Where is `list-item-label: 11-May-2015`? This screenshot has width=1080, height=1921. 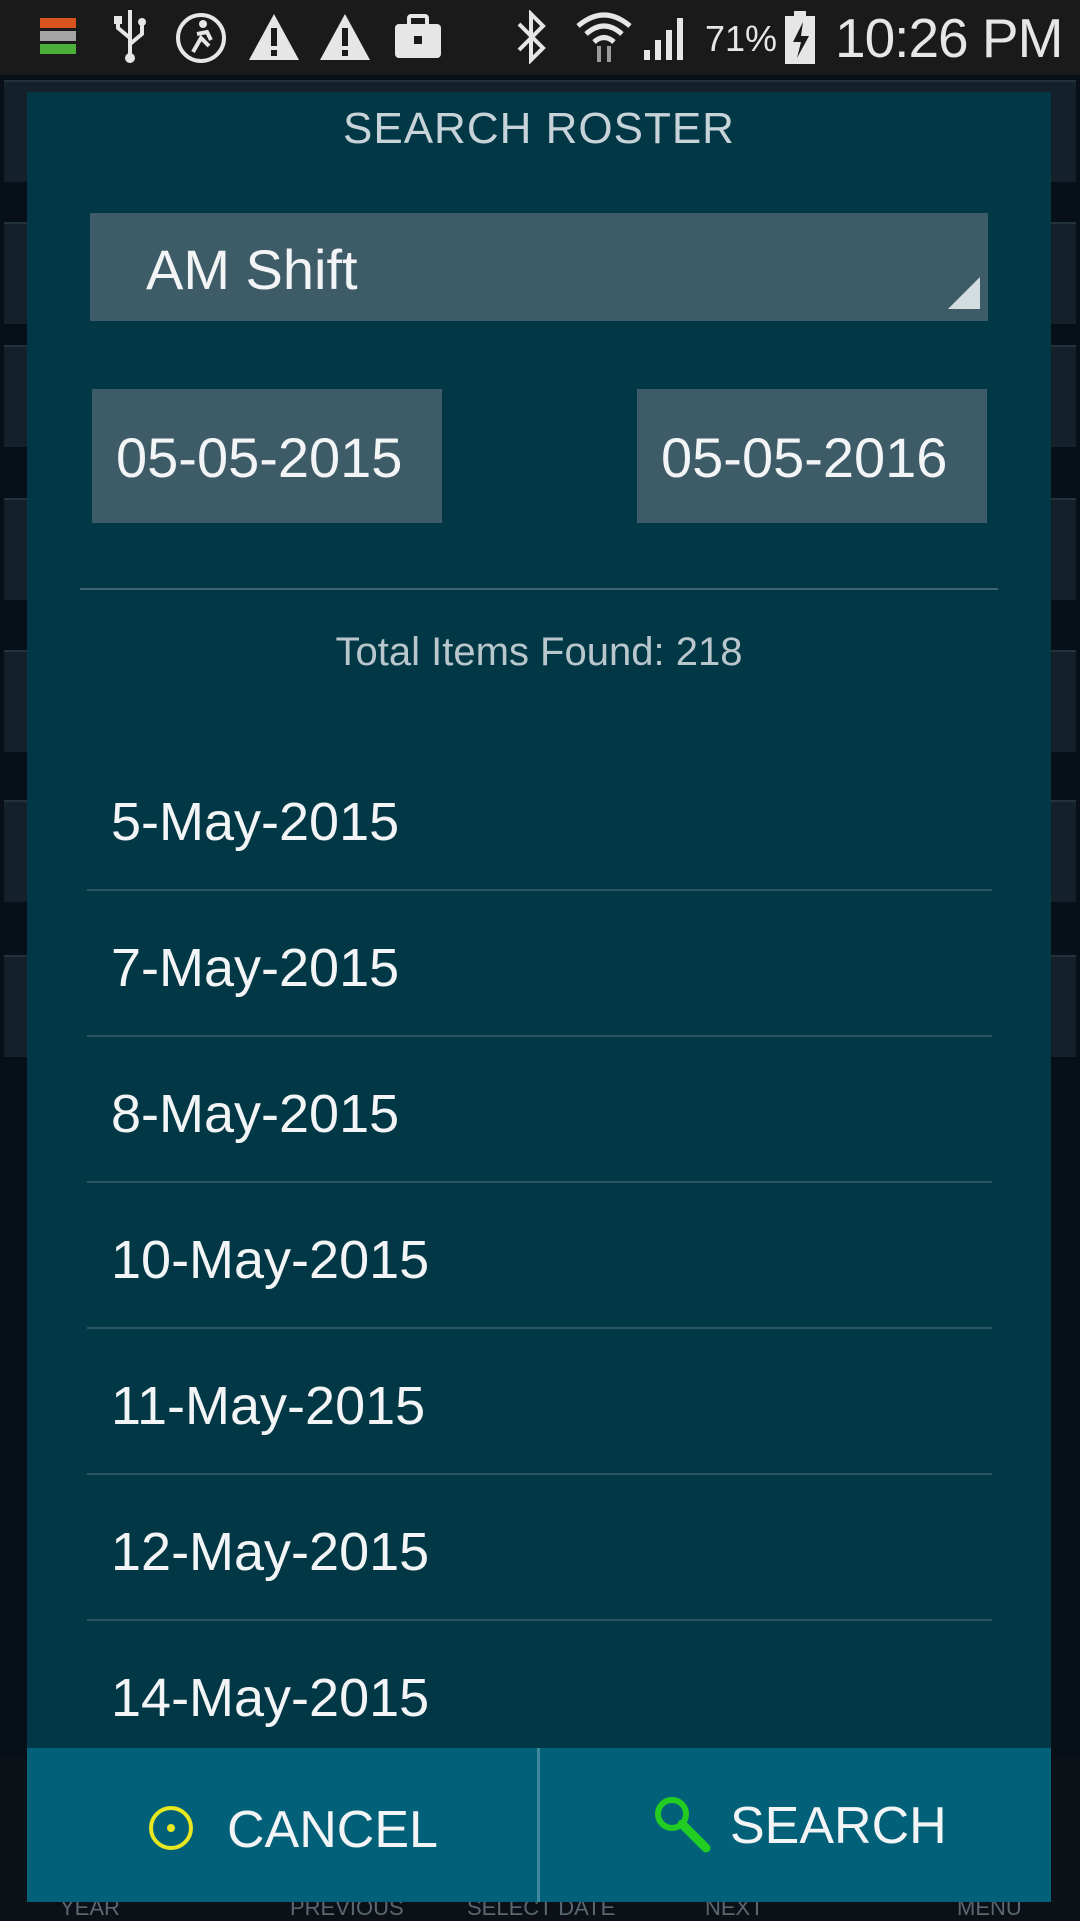 list-item-label: 11-May-2015 is located at coordinates (268, 1406).